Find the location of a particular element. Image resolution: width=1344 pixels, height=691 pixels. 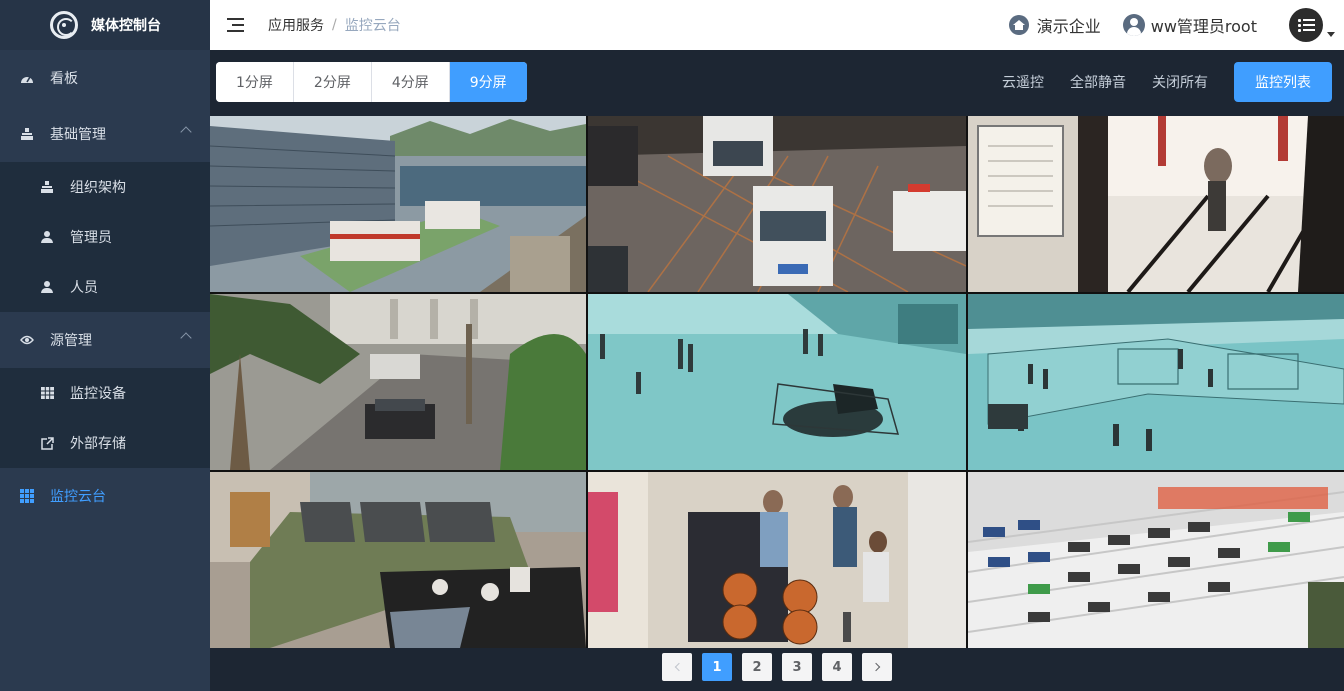

eye-icon is located at coordinates (27, 340).